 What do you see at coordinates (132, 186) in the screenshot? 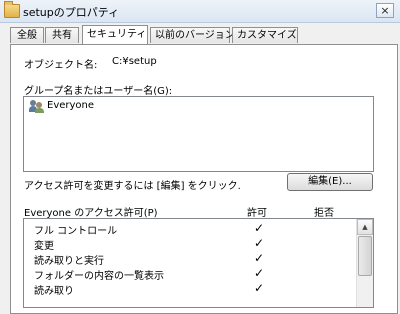
I see `change-hint: アクセス許可を変更するには [編集] をクリック.` at bounding box center [132, 186].